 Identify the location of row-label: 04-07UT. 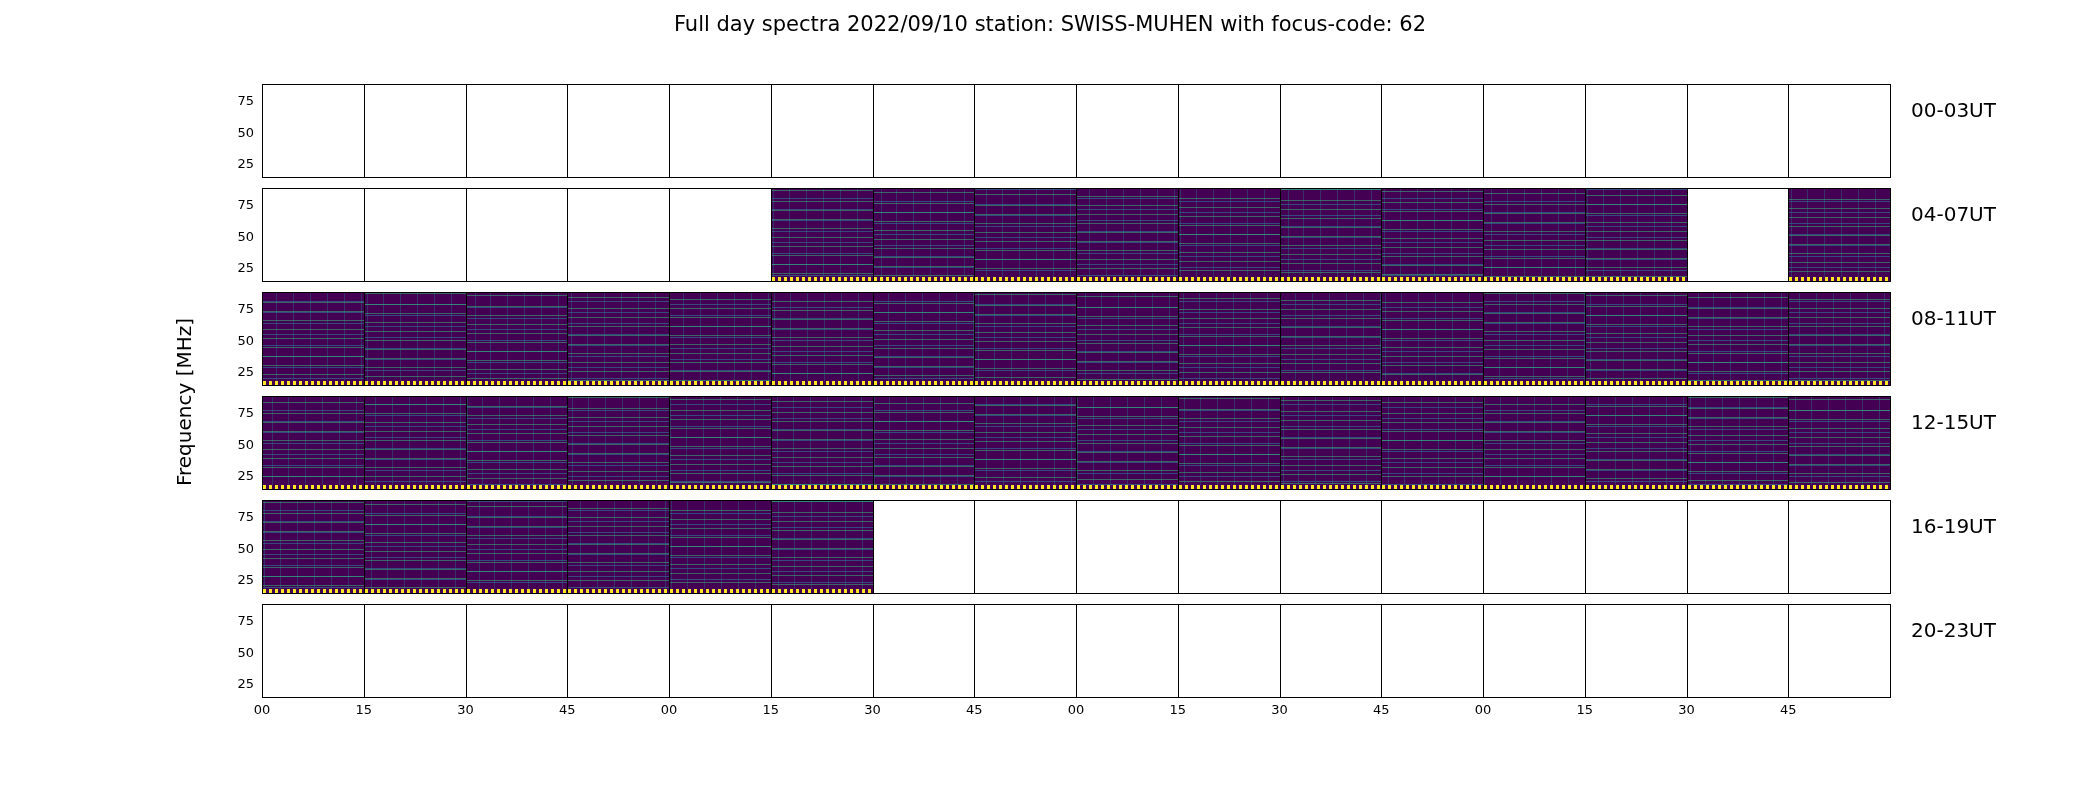
(1953, 214).